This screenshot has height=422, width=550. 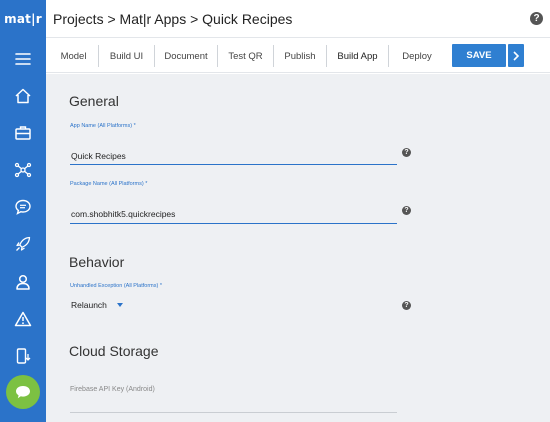 What do you see at coordinates (246, 56) in the screenshot?
I see `tab-test-qr: Test QR` at bounding box center [246, 56].